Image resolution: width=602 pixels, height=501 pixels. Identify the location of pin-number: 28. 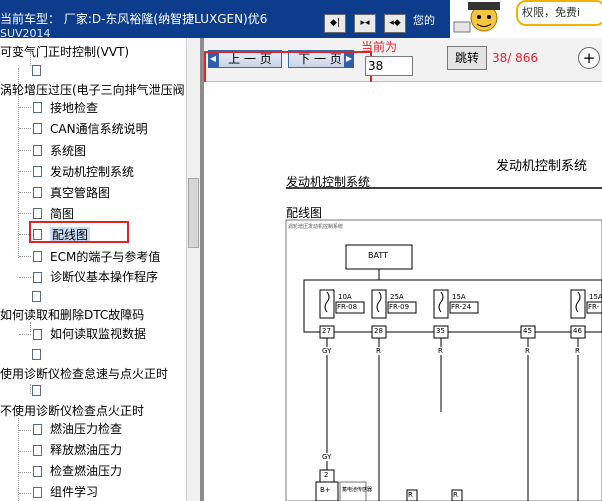
(378, 331).